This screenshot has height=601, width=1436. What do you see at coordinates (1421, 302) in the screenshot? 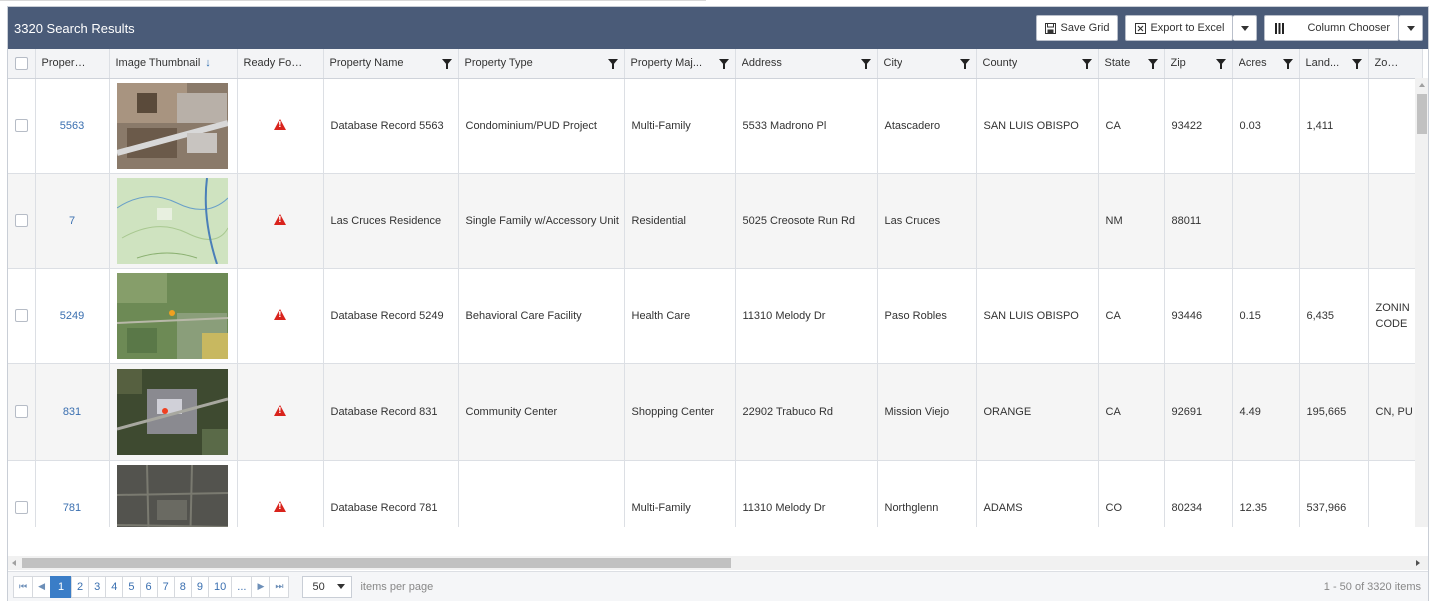
I see `vertical-scrollbar` at bounding box center [1421, 302].